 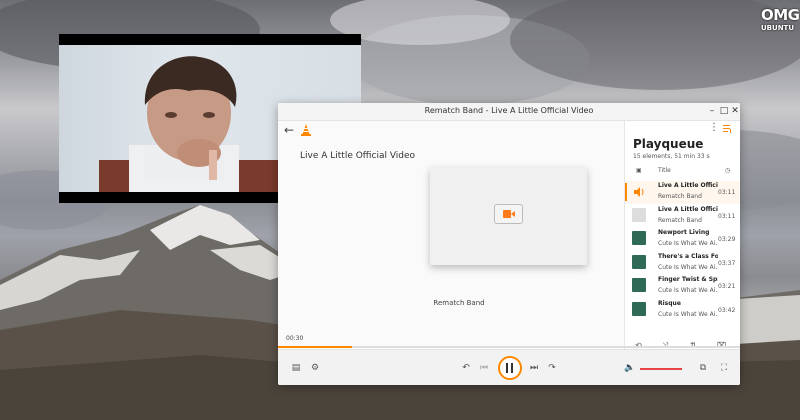 I want to click on pip-icon: ⧉, so click(x=703, y=368).